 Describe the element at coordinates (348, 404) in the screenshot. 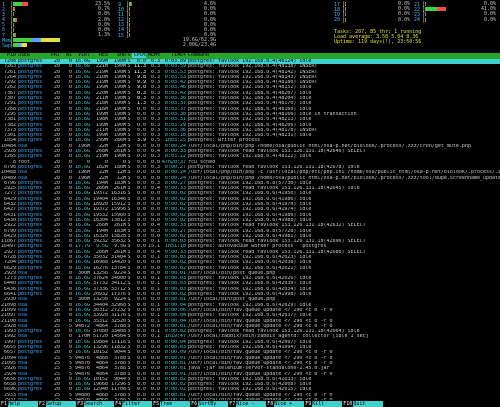

I see `function-key: F10` at that location.